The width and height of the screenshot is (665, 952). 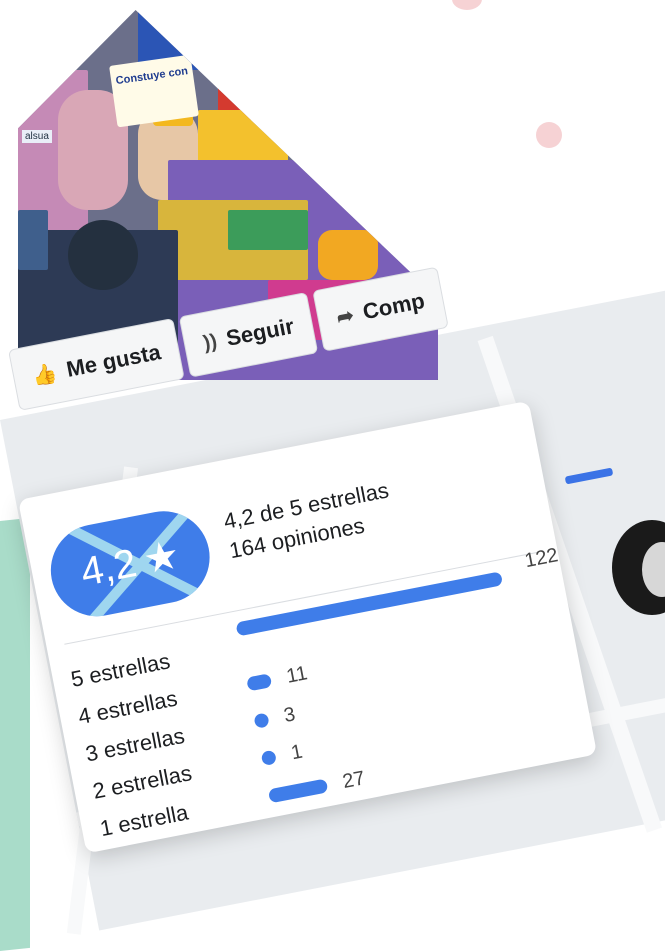 I want to click on rating-score: 4,2, so click(x=109, y=567).